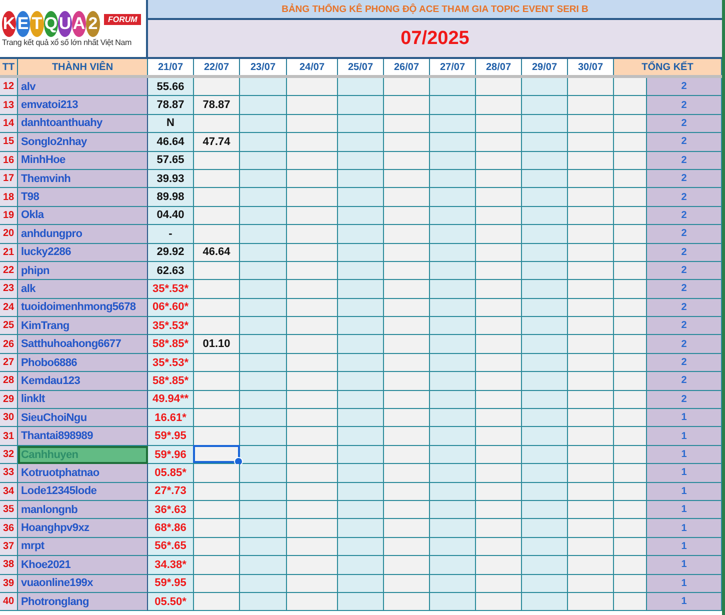 This screenshot has height=615, width=725. I want to click on member-cell: Photronglang, so click(83, 602).